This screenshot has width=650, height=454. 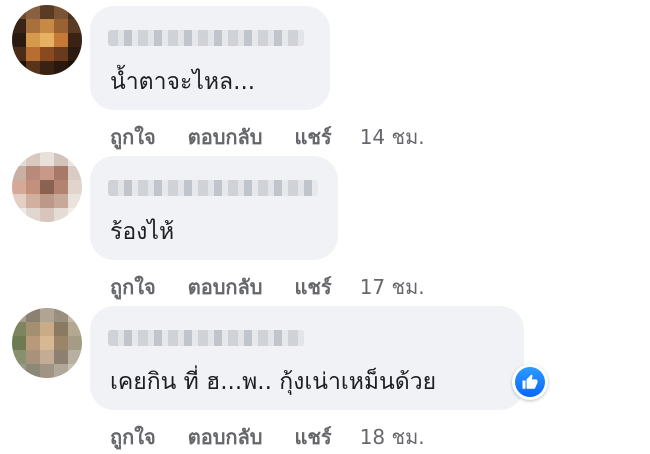 I want to click on timestamp: 14 ชม., so click(x=392, y=137).